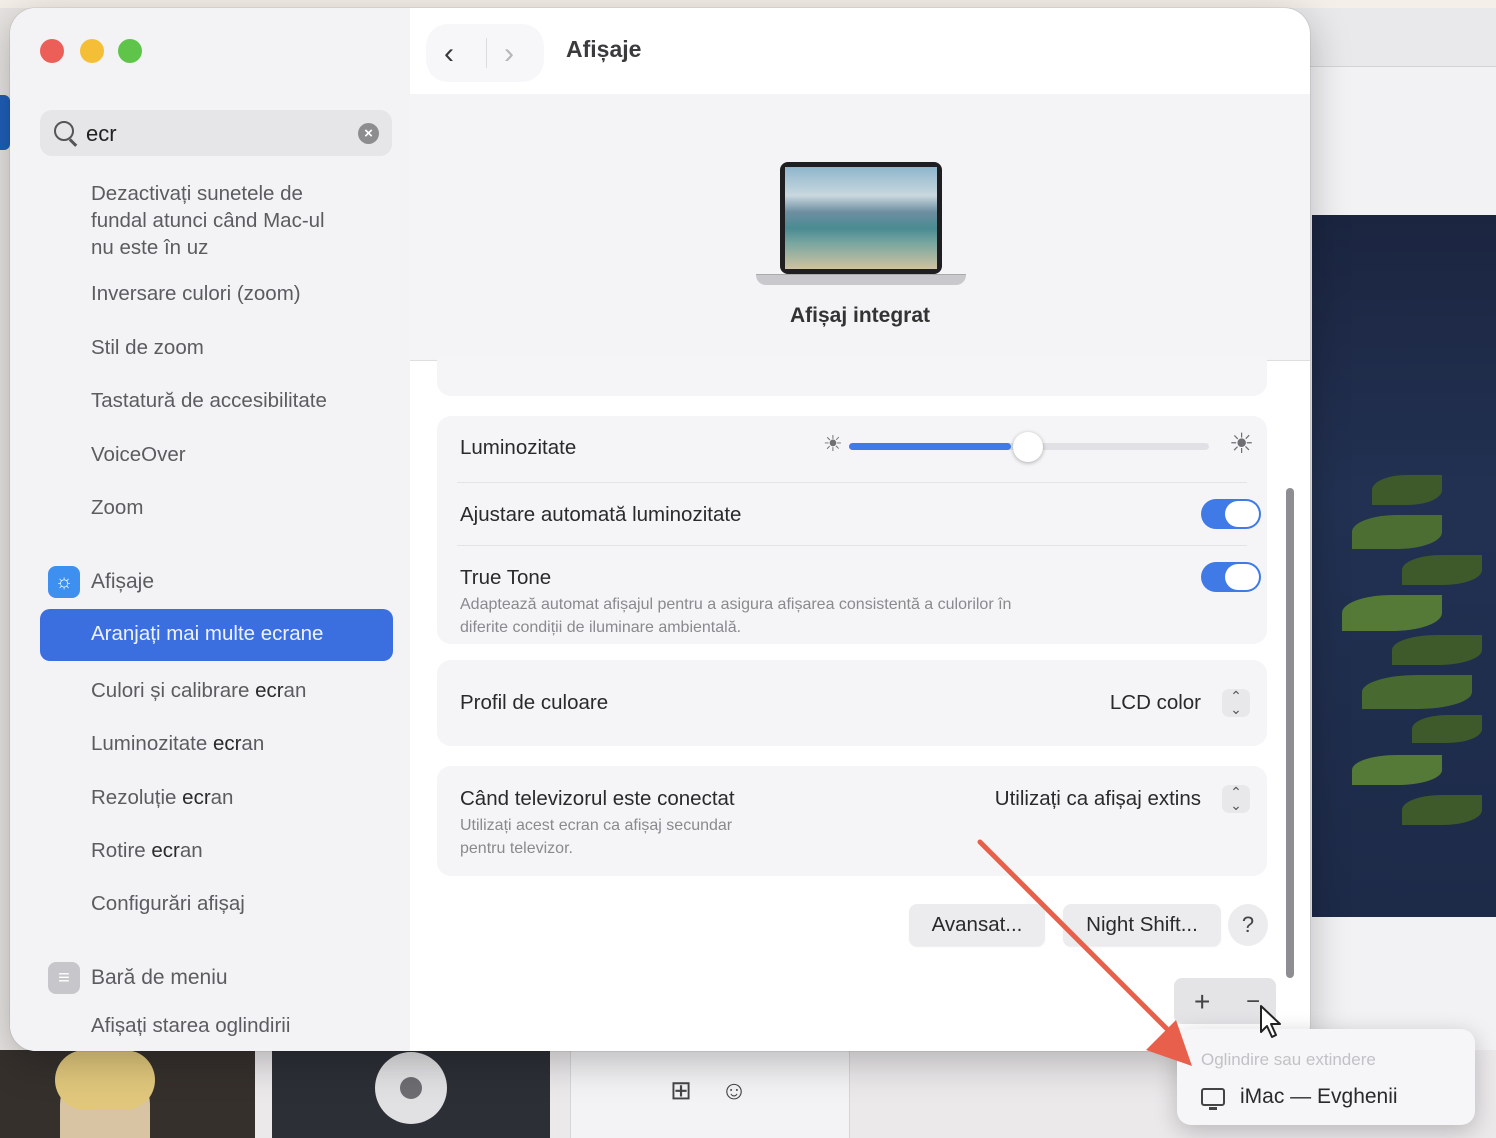  What do you see at coordinates (1253, 1002) in the screenshot?
I see `remove-display-button: −` at bounding box center [1253, 1002].